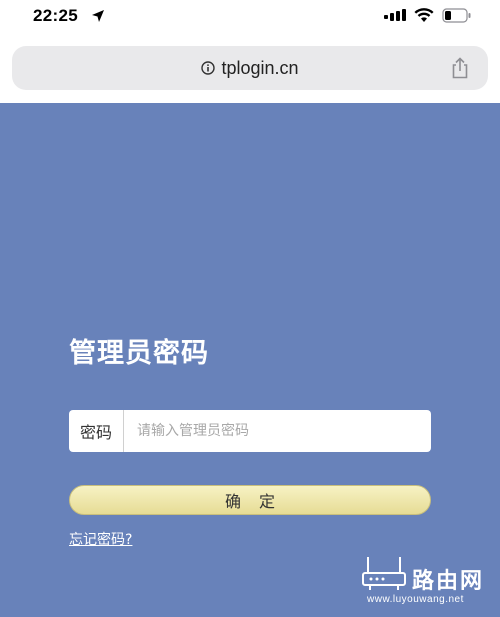 This screenshot has width=500, height=617. Describe the element at coordinates (395, 15) in the screenshot. I see `signal-icon` at that location.